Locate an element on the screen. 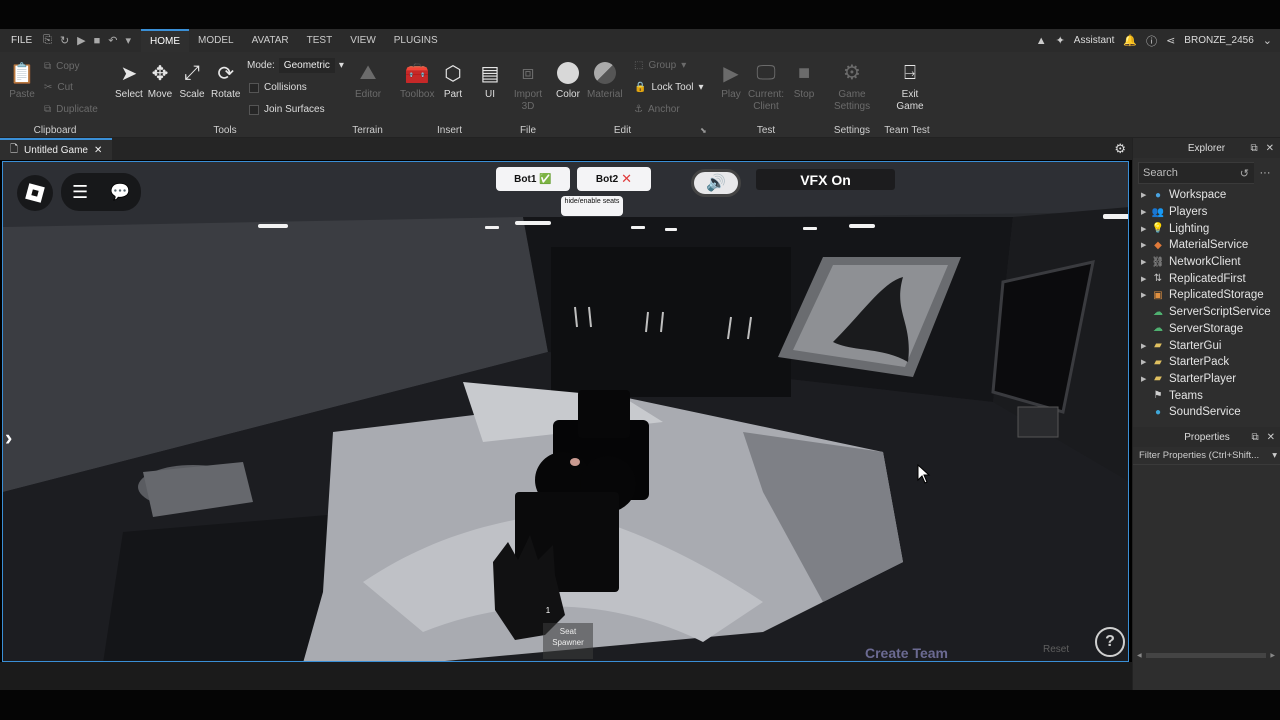  hamburger-menu-icon: ☰ is located at coordinates (80, 192).